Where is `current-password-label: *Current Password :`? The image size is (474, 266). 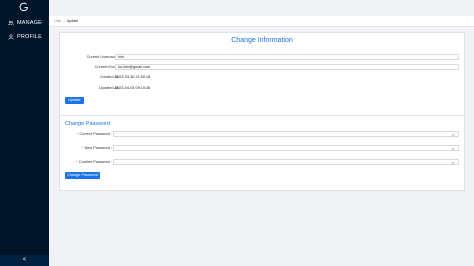
current-password-label: *Current Password : is located at coordinates (82, 134).